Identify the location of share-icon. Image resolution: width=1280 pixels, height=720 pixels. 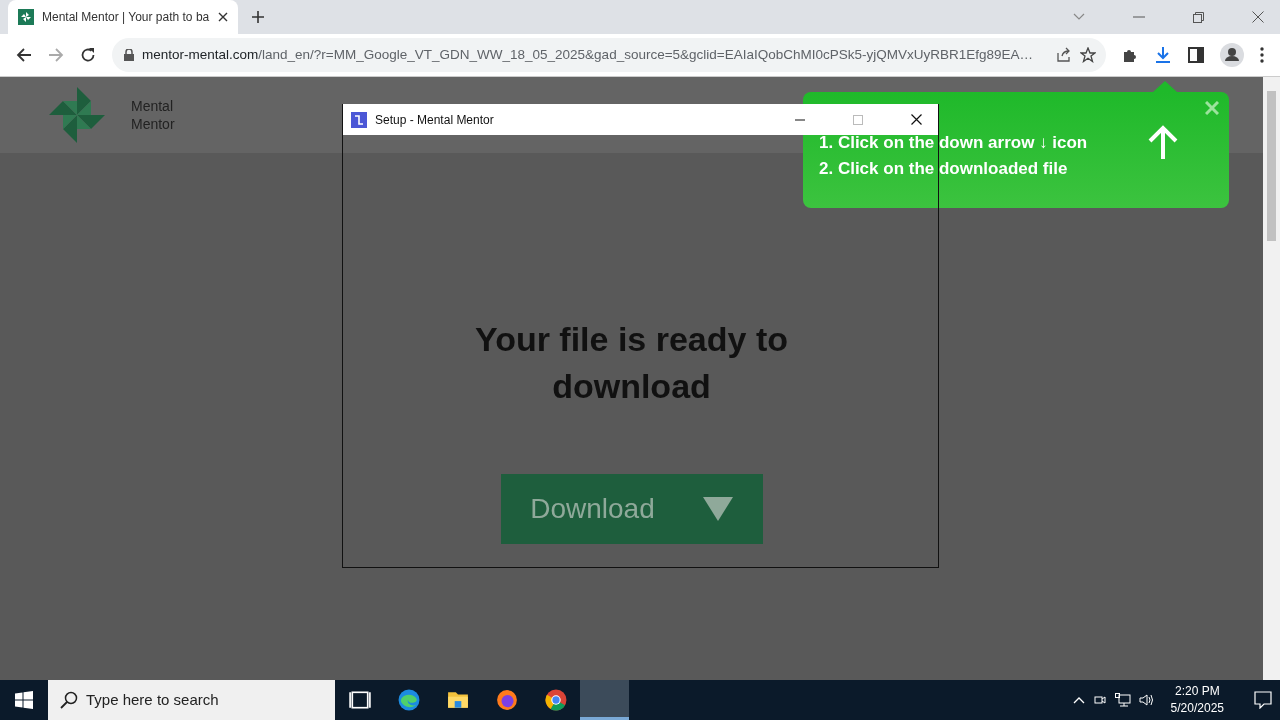
(1064, 55).